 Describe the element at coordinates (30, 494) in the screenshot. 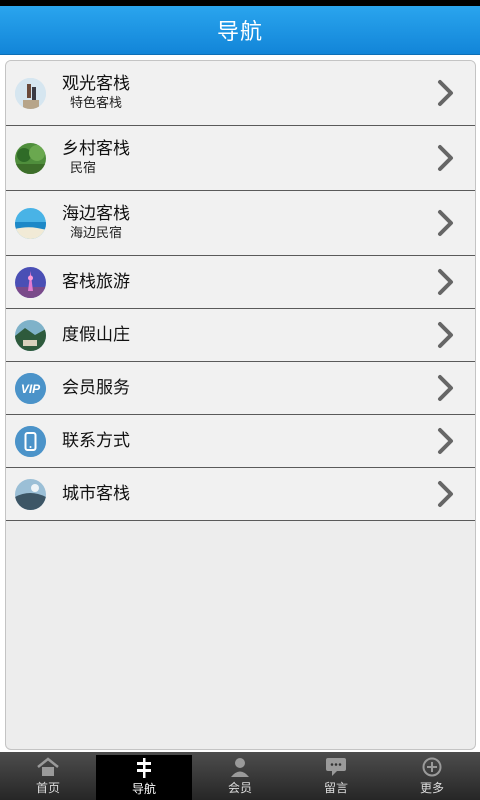

I see `city-photo-icon` at that location.